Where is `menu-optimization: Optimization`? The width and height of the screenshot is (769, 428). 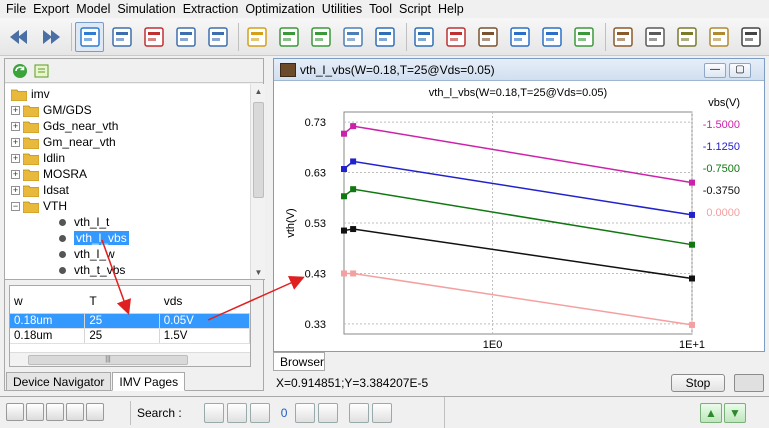
menu-optimization: Optimization is located at coordinates (279, 9).